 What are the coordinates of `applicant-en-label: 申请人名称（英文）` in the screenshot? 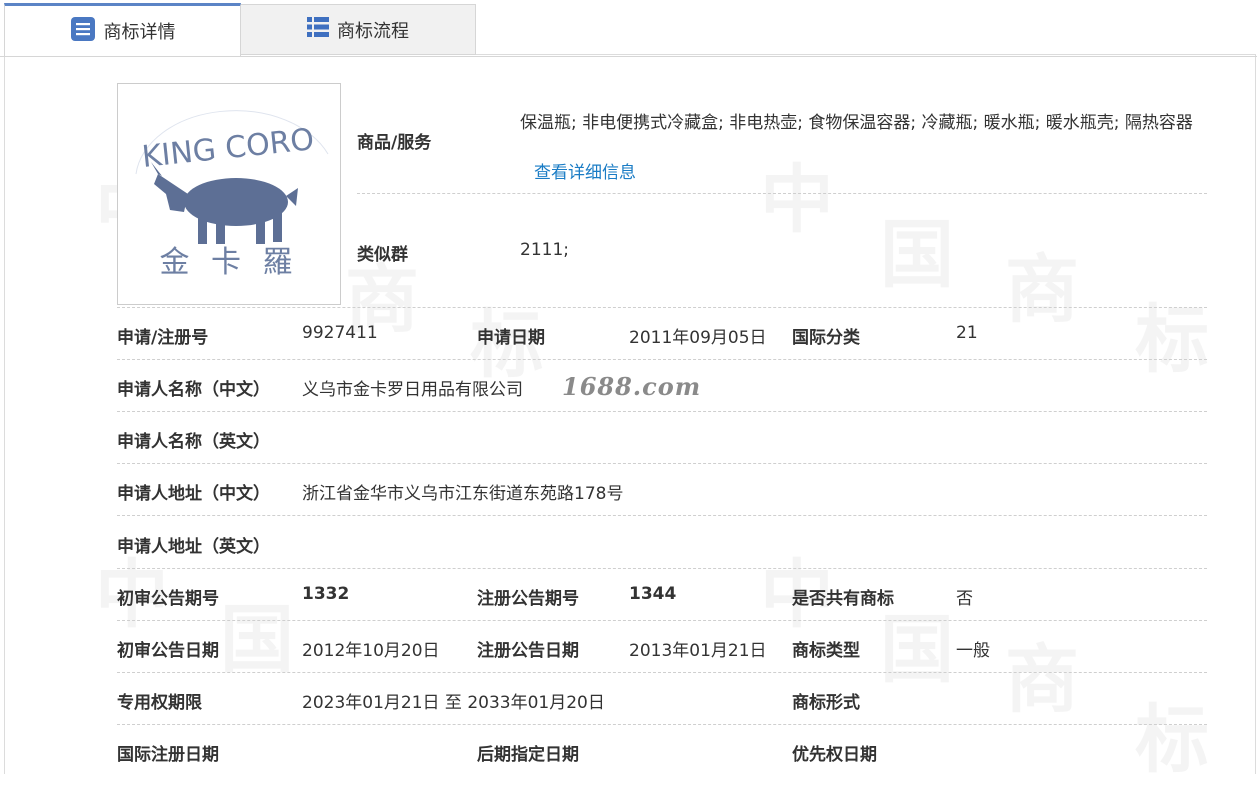 It's located at (193, 442).